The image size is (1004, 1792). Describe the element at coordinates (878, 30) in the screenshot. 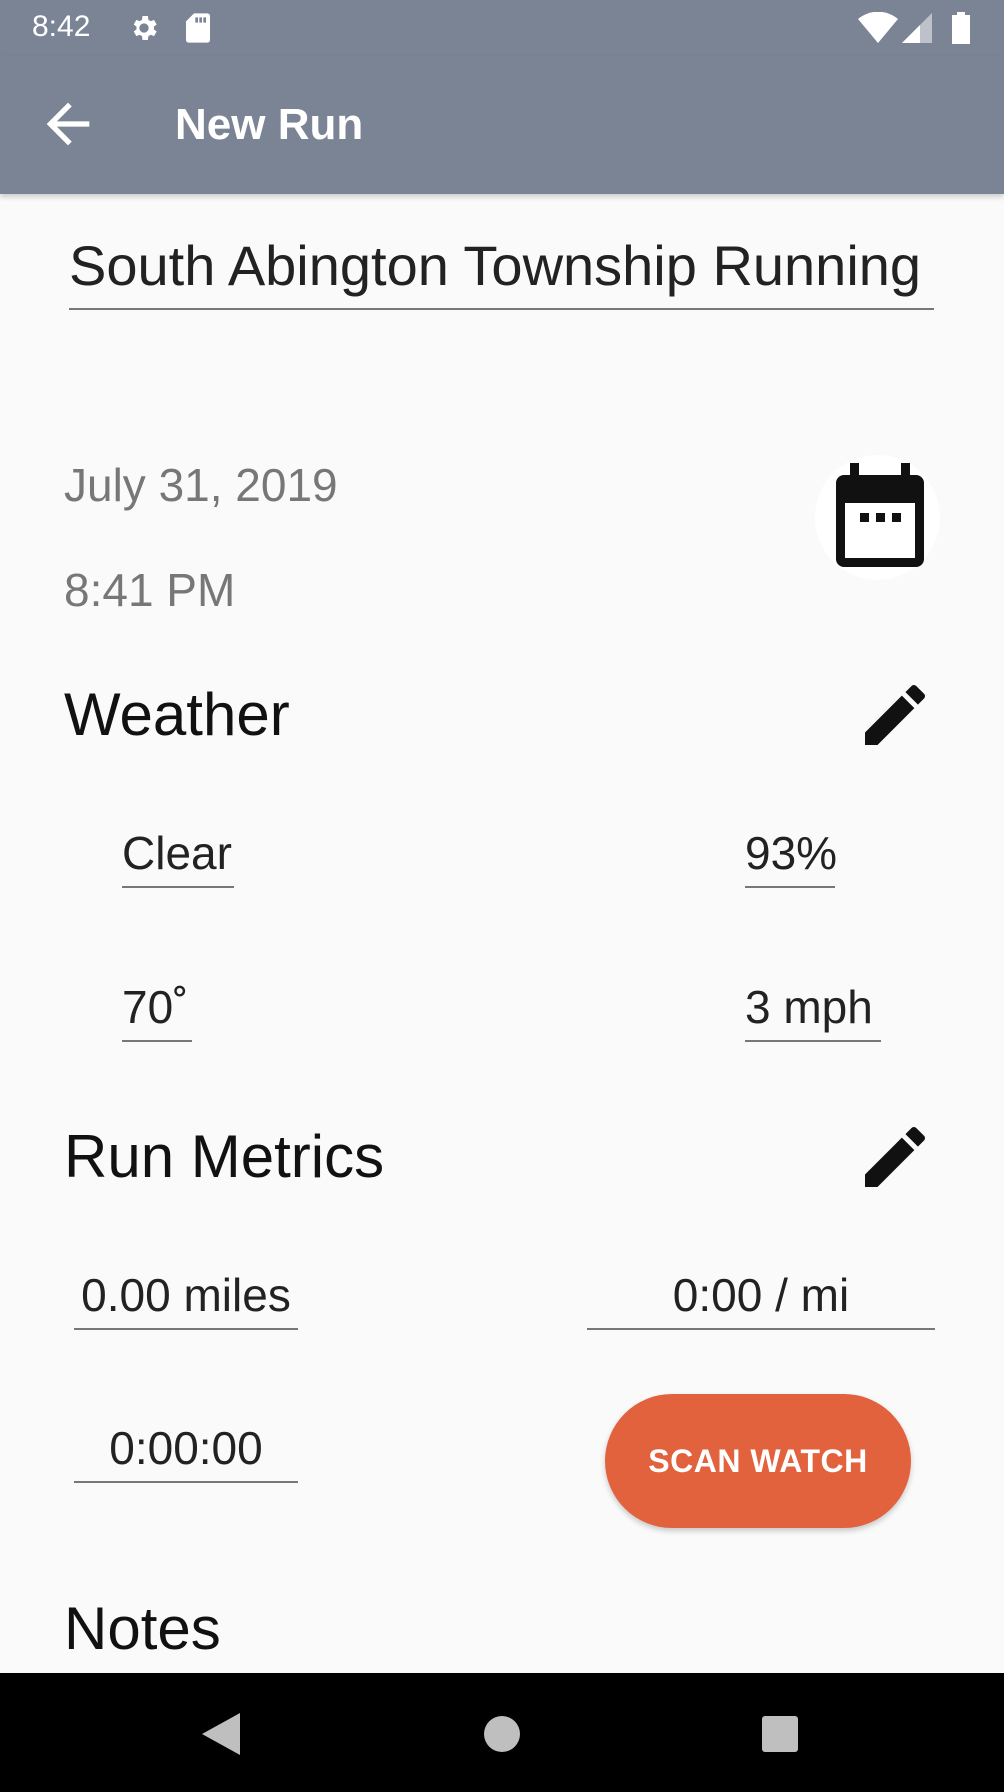

I see `wifi-icon` at that location.